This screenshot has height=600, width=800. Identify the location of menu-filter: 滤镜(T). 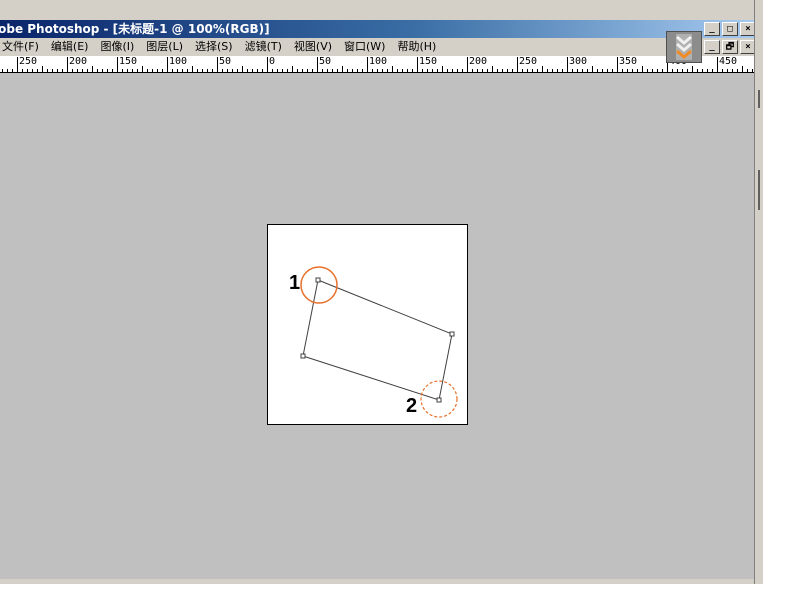
(263, 47).